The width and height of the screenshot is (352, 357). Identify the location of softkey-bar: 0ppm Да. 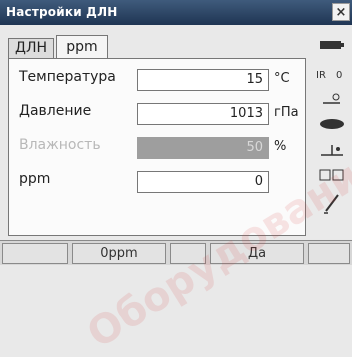
(176, 252).